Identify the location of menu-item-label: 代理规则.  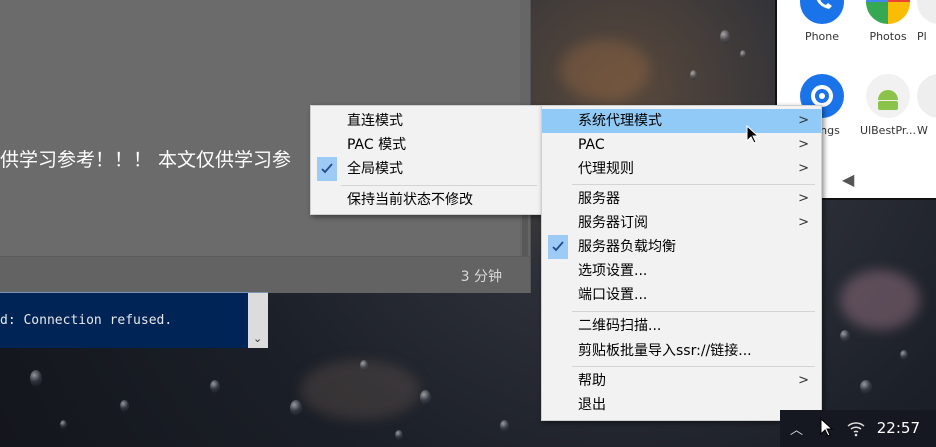
(606, 169).